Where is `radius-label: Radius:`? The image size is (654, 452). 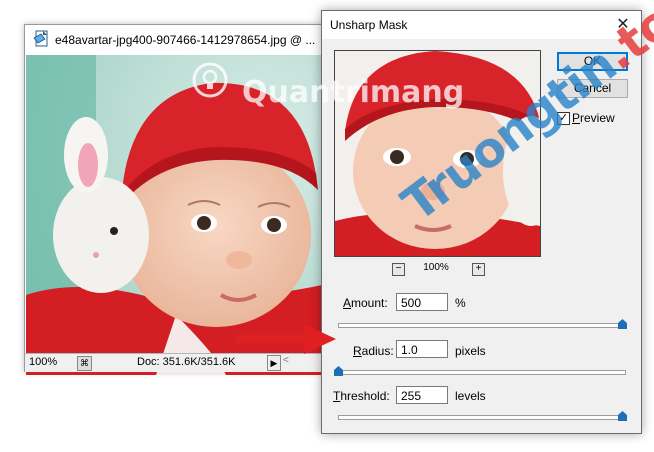 radius-label: Radius: is located at coordinates (373, 351).